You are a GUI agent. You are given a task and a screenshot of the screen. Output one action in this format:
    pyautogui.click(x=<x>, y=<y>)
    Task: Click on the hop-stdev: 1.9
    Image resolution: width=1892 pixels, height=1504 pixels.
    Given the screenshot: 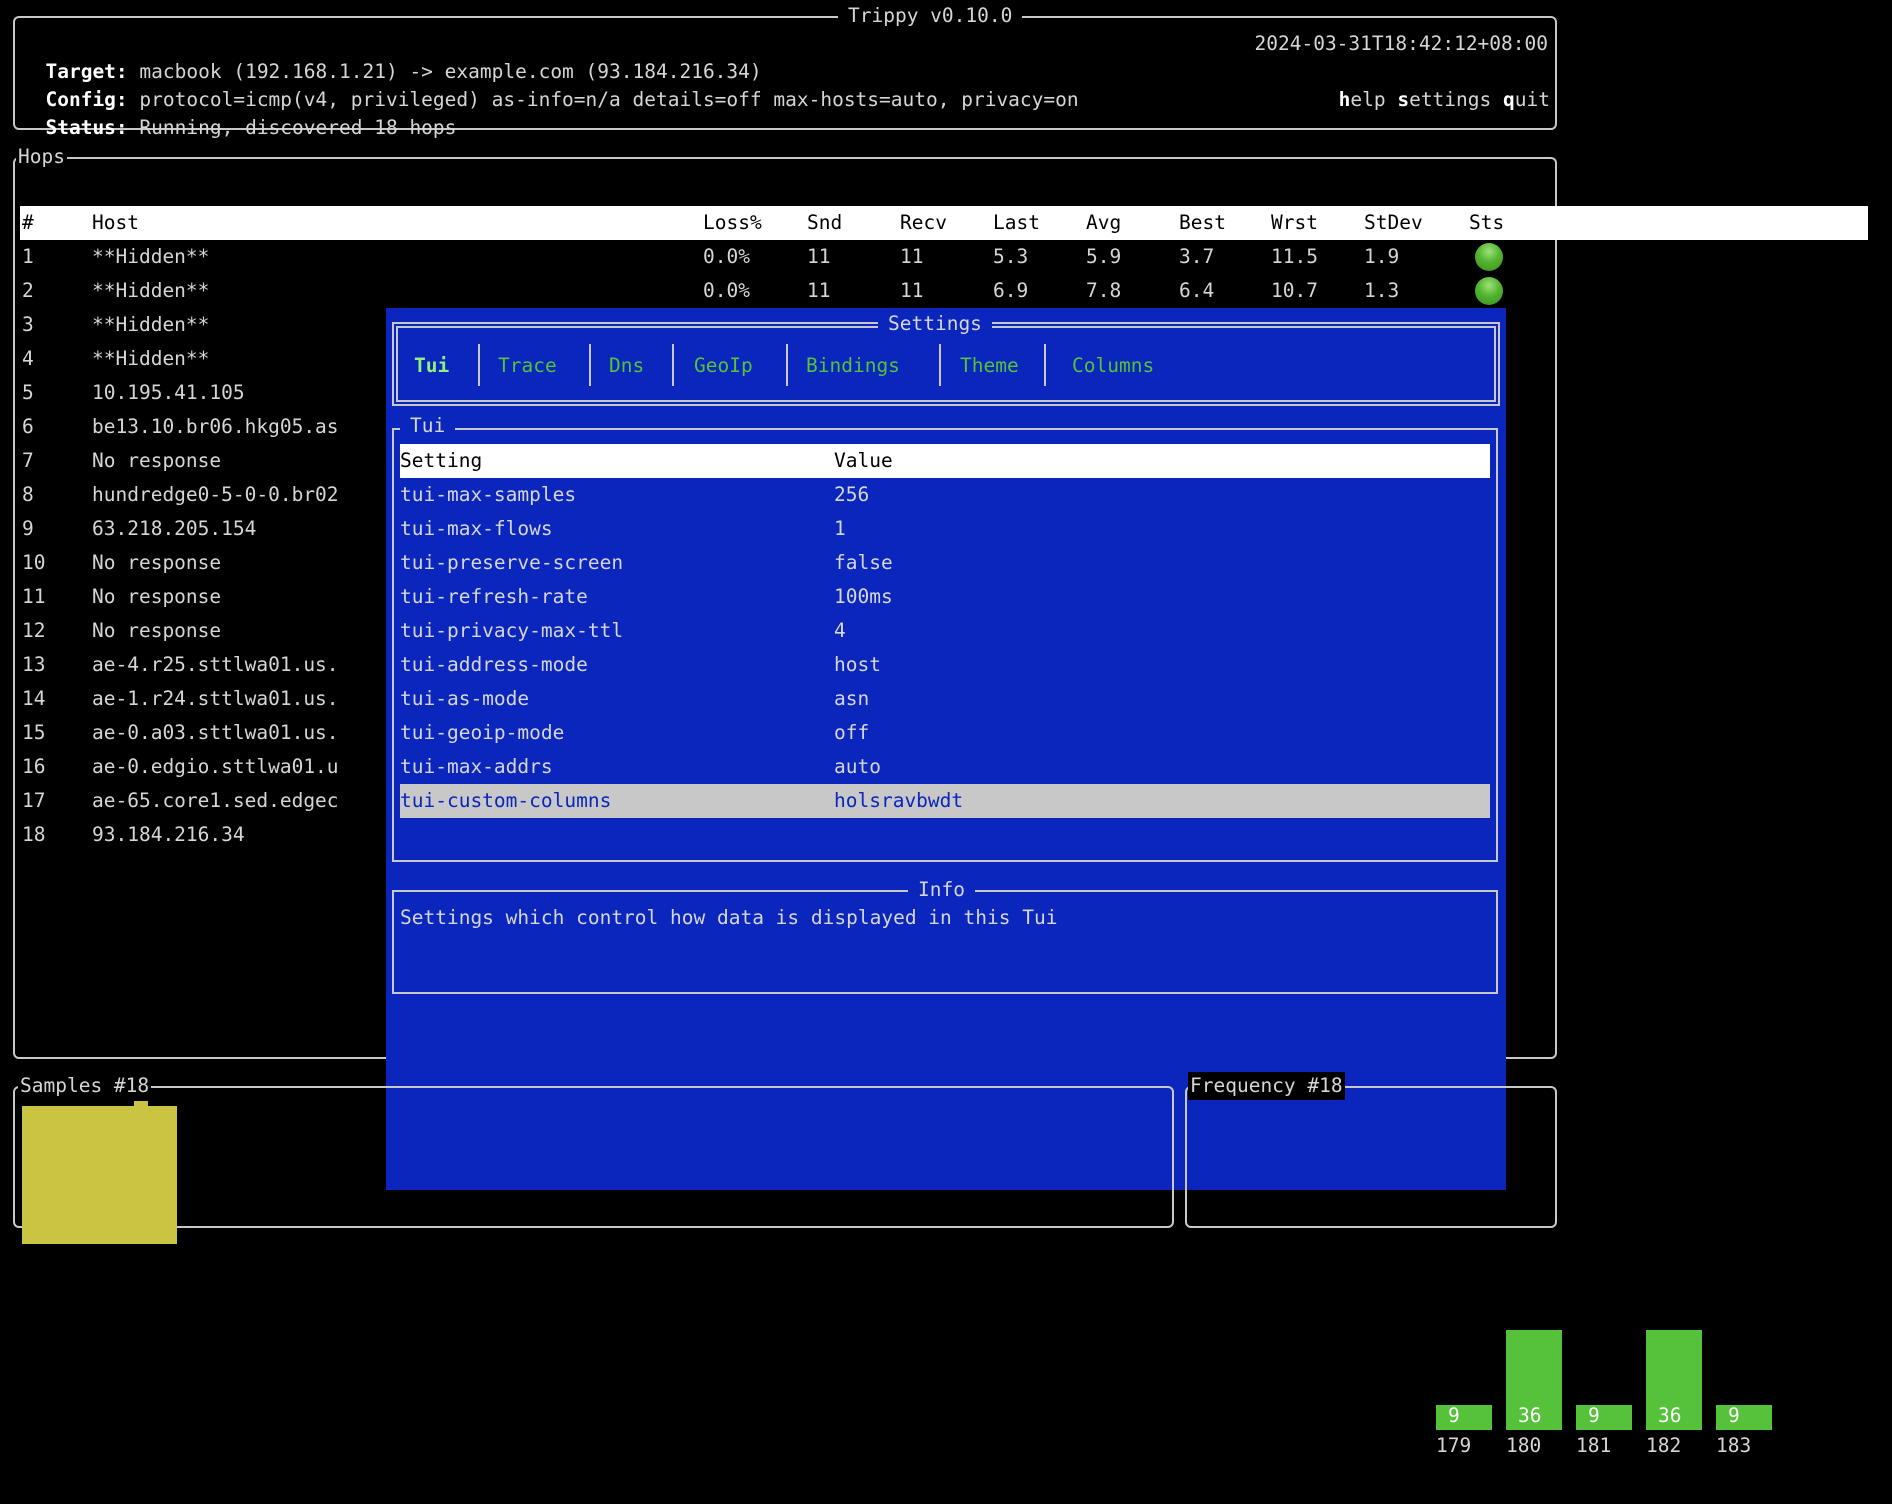 What is the action you would take?
    pyautogui.click(x=1382, y=256)
    